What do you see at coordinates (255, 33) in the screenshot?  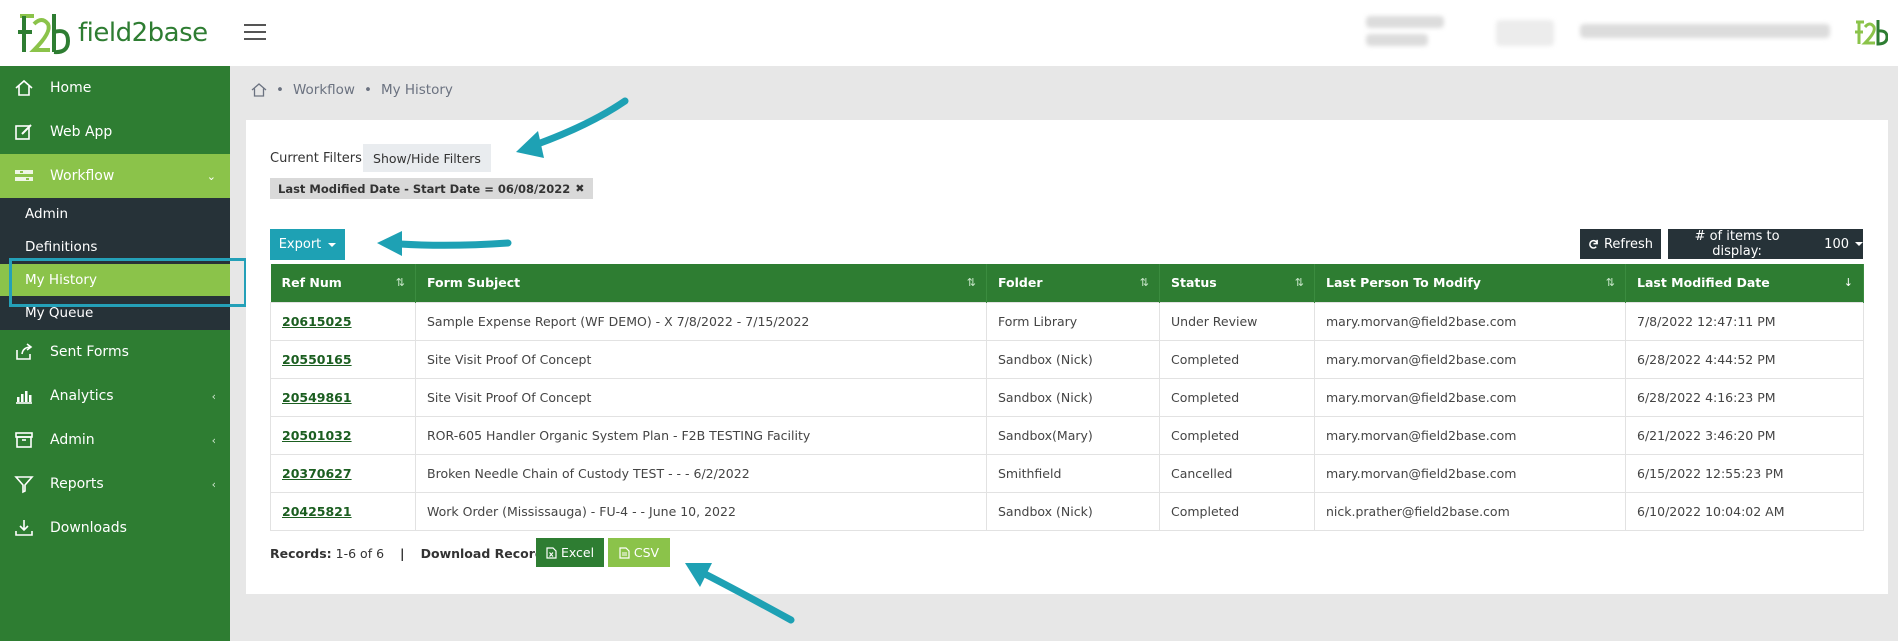 I see `hamburger-icon` at bounding box center [255, 33].